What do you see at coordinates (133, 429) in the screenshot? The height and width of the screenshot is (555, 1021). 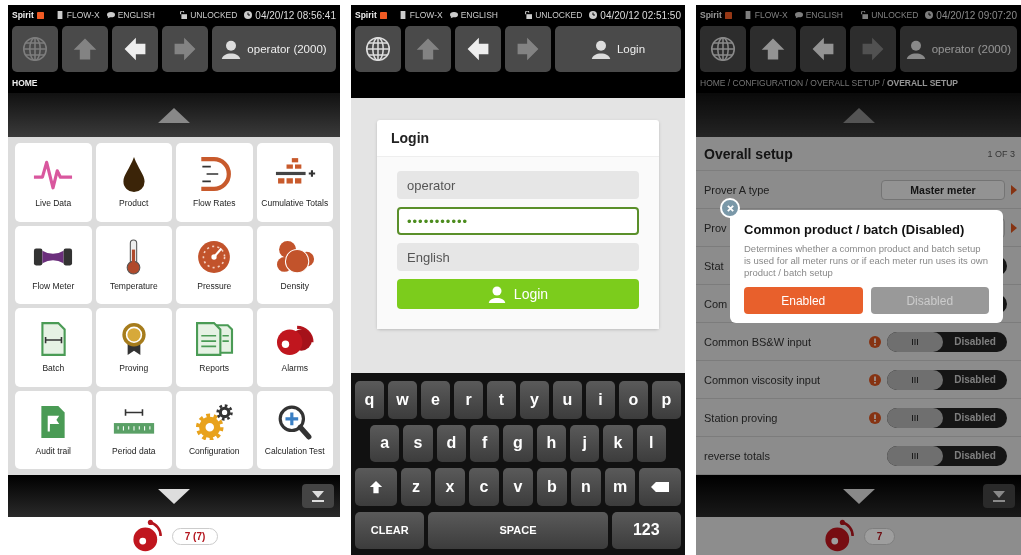 I see `menu-tile: Period data` at bounding box center [133, 429].